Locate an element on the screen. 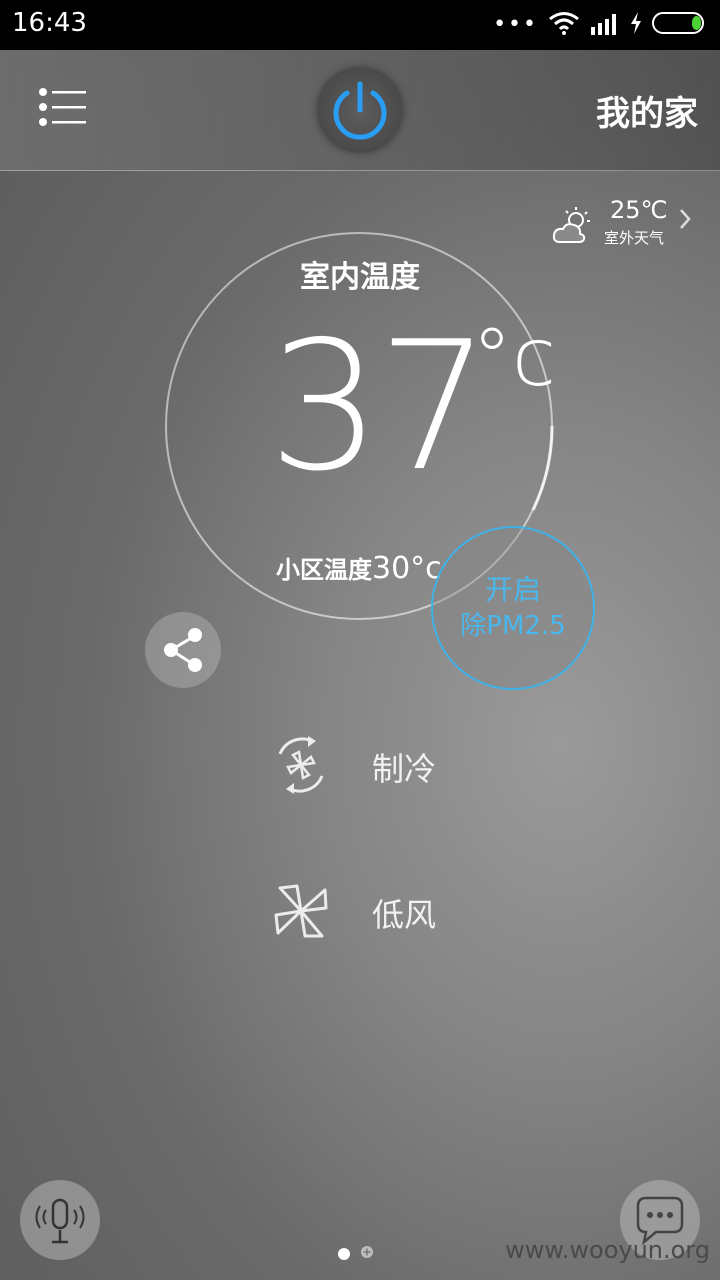  status-time: 16:43 is located at coordinates (49, 23).